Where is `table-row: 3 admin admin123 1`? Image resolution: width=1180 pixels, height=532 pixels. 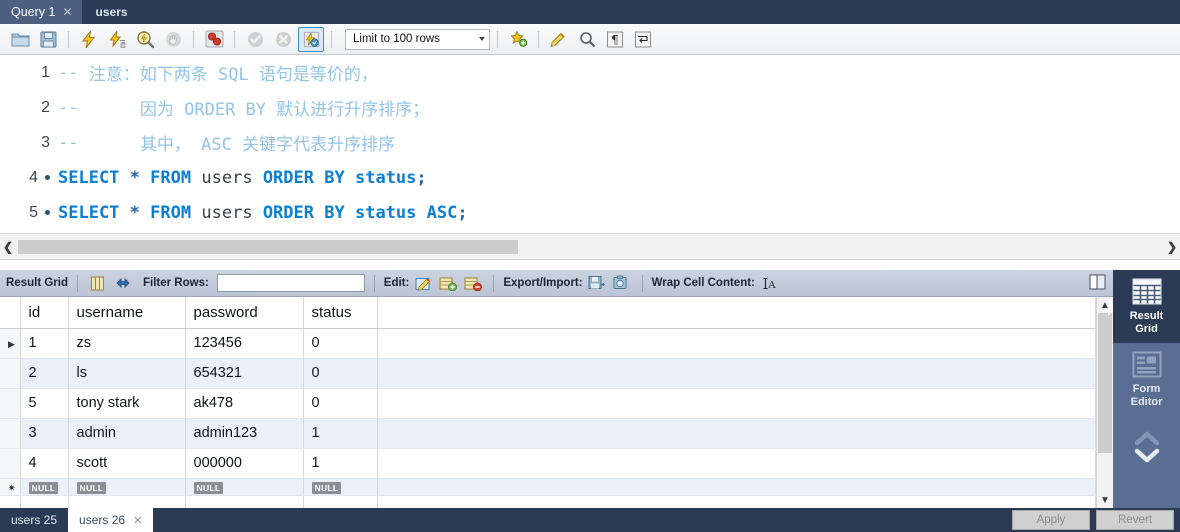
table-row: 3 admin admin123 1 is located at coordinates (548, 433).